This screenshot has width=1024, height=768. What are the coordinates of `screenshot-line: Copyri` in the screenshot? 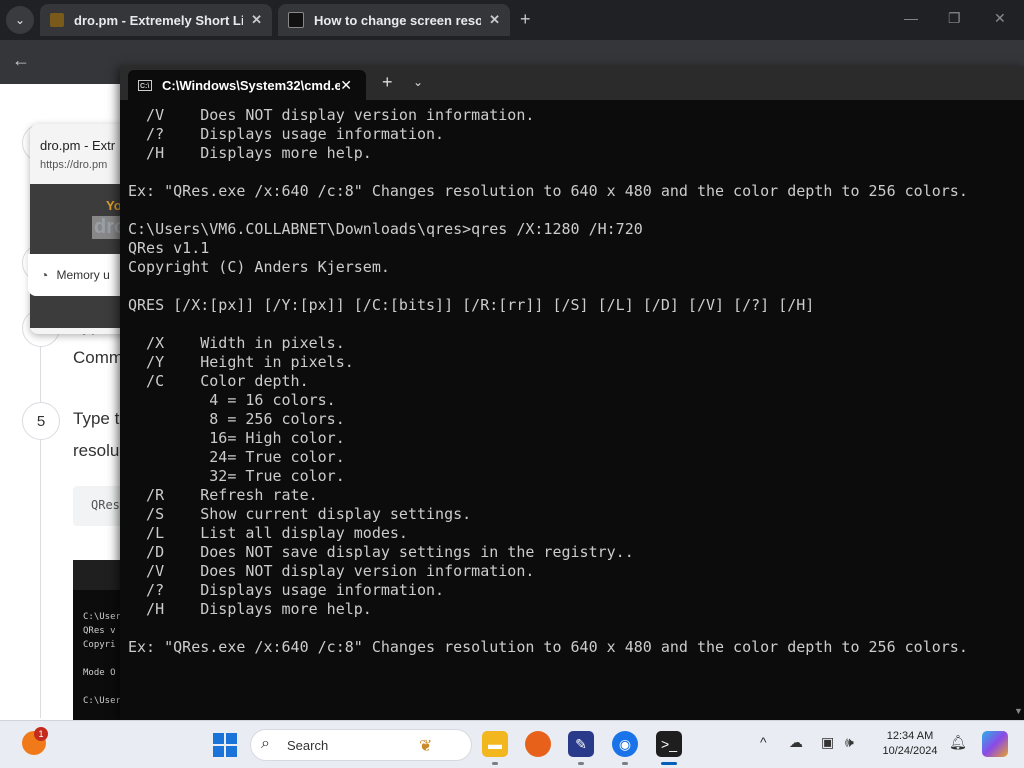 It's located at (99, 645).